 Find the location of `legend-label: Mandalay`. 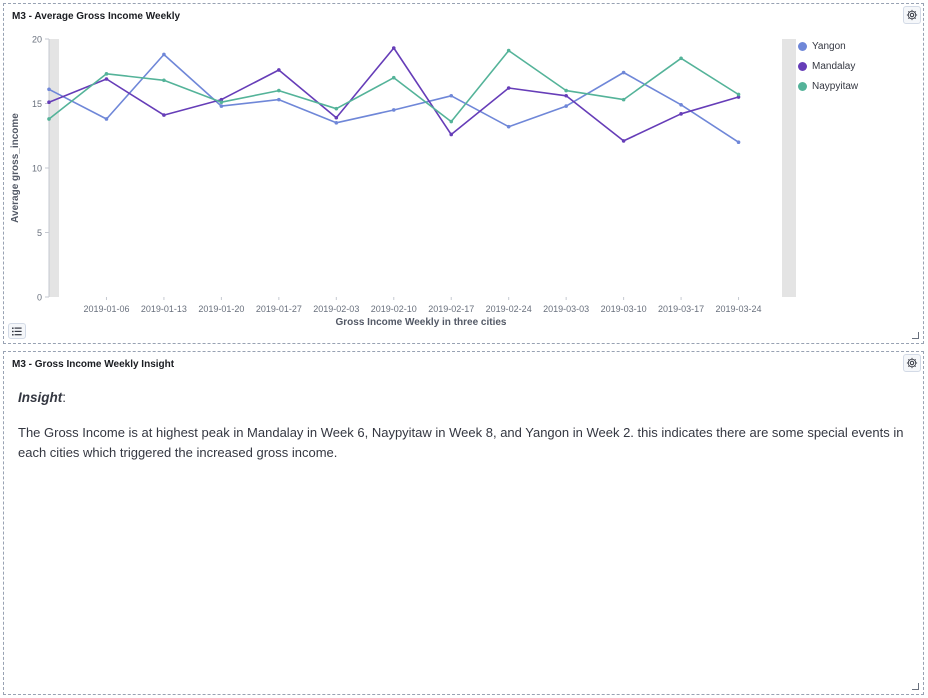

legend-label: Mandalay is located at coordinates (834, 66).